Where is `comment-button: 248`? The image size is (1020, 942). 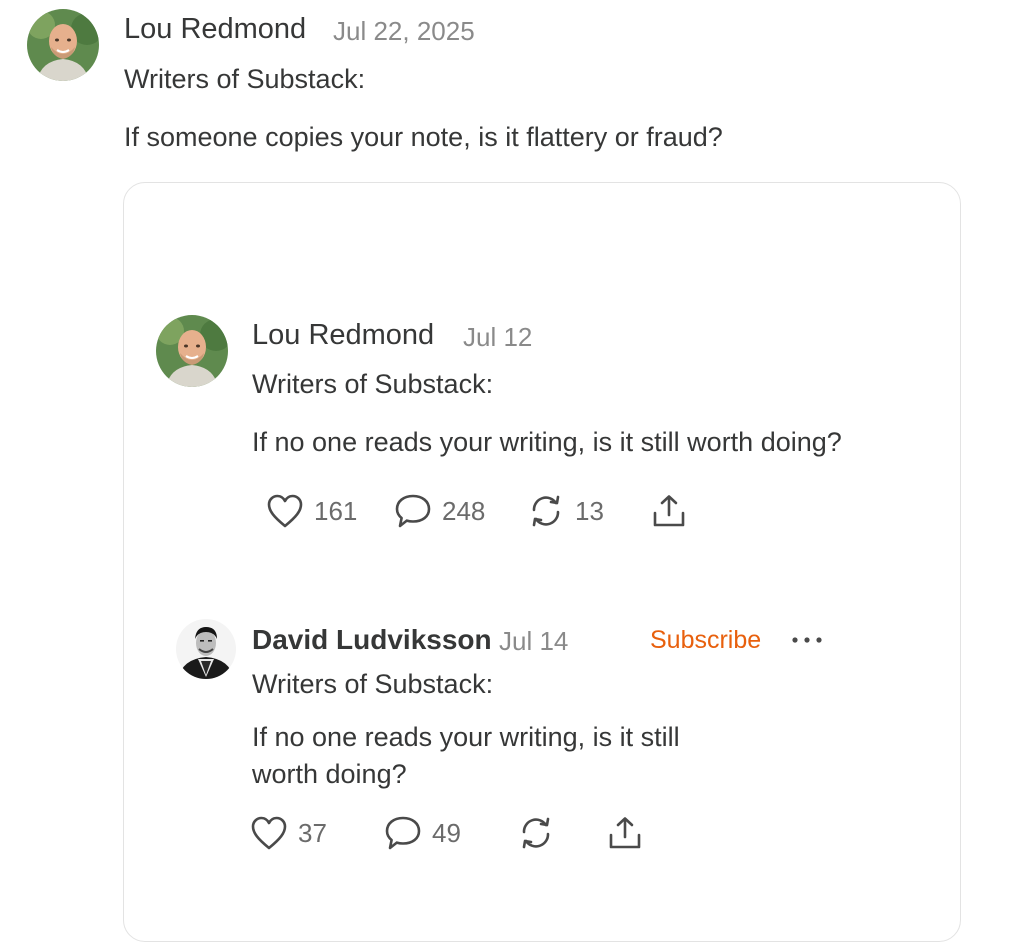
comment-button: 248 is located at coordinates (439, 511).